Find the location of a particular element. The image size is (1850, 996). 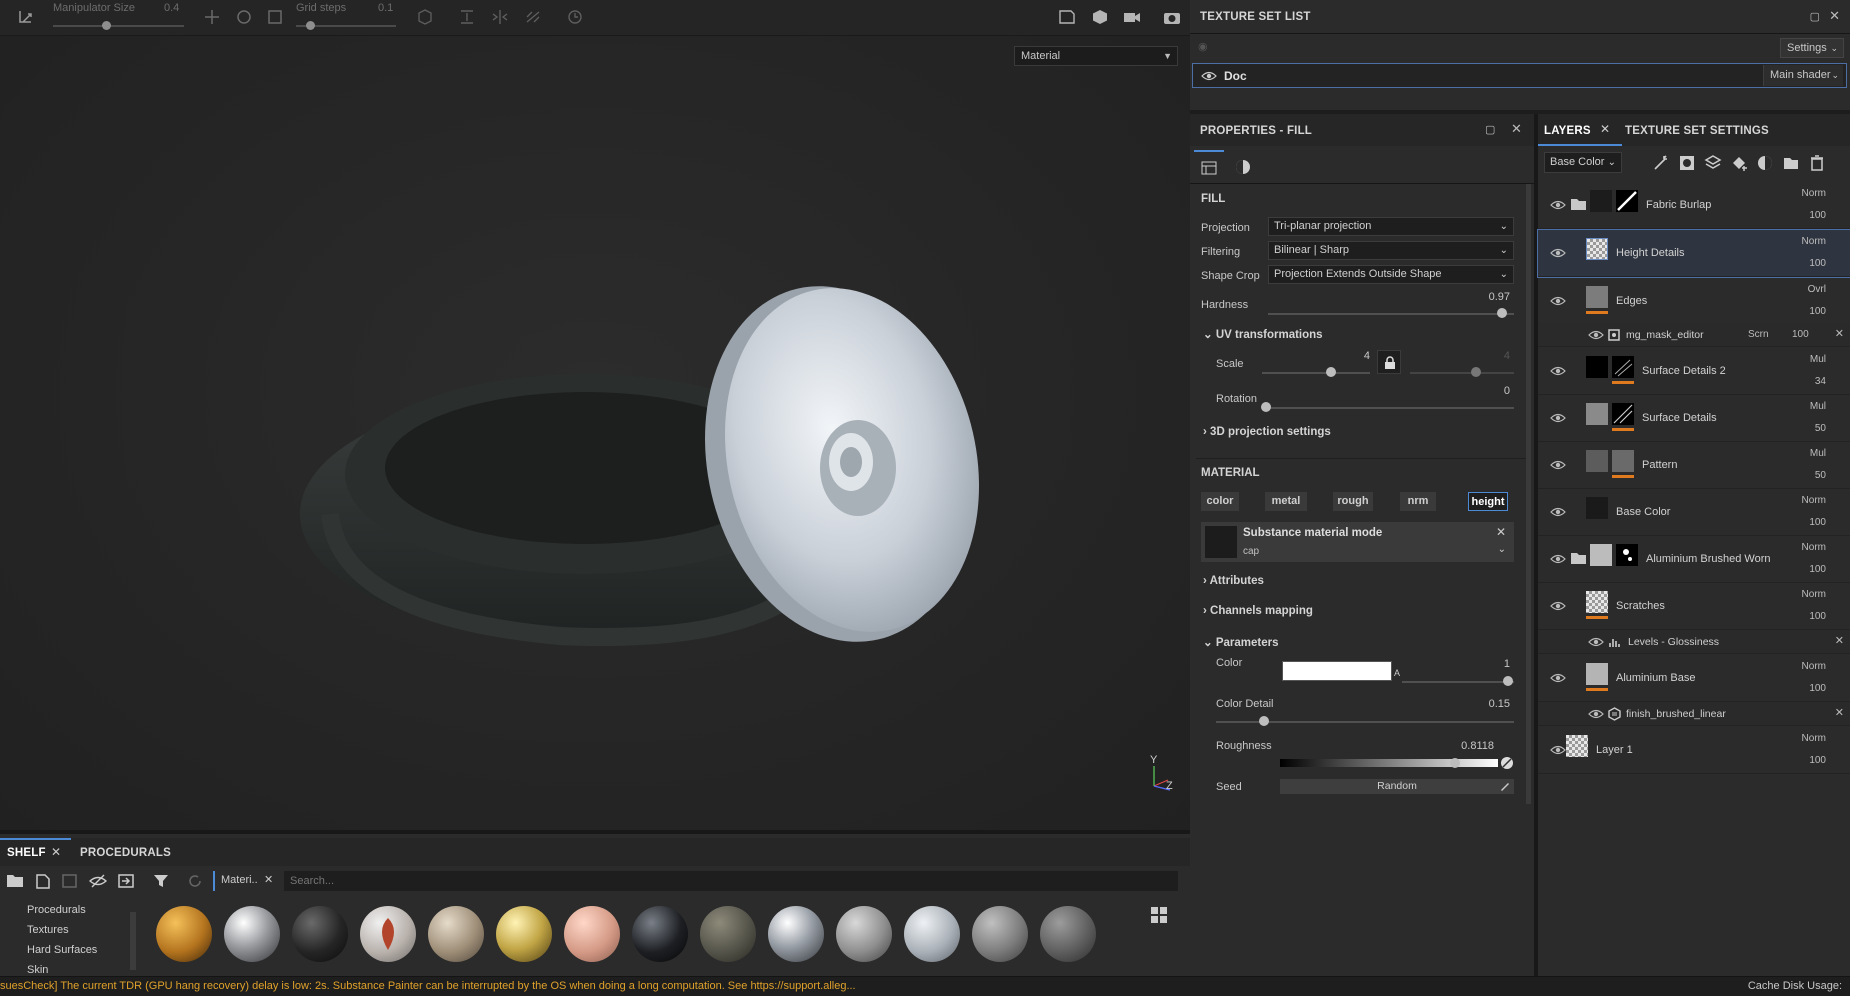

cube-icon is located at coordinates (425, 17).